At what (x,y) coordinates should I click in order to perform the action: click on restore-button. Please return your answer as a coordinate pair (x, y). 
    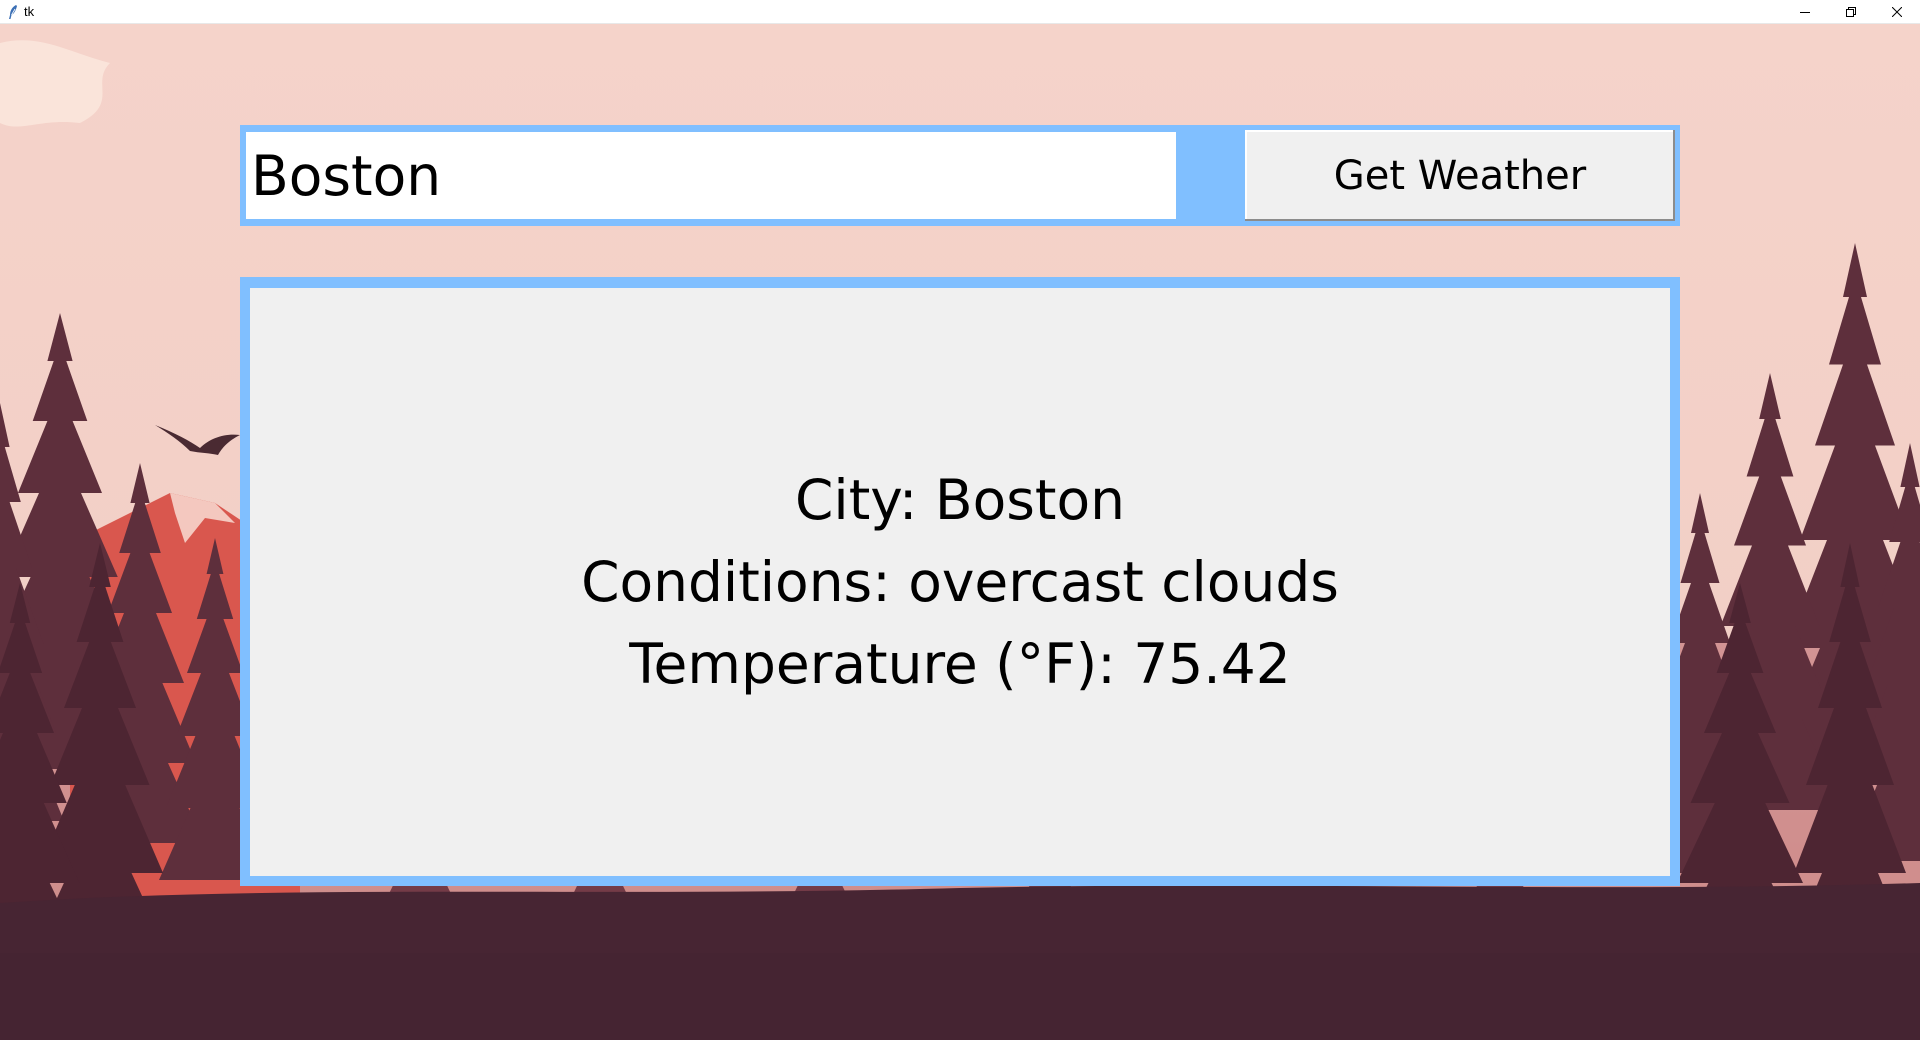
    Looking at the image, I should click on (1851, 11).